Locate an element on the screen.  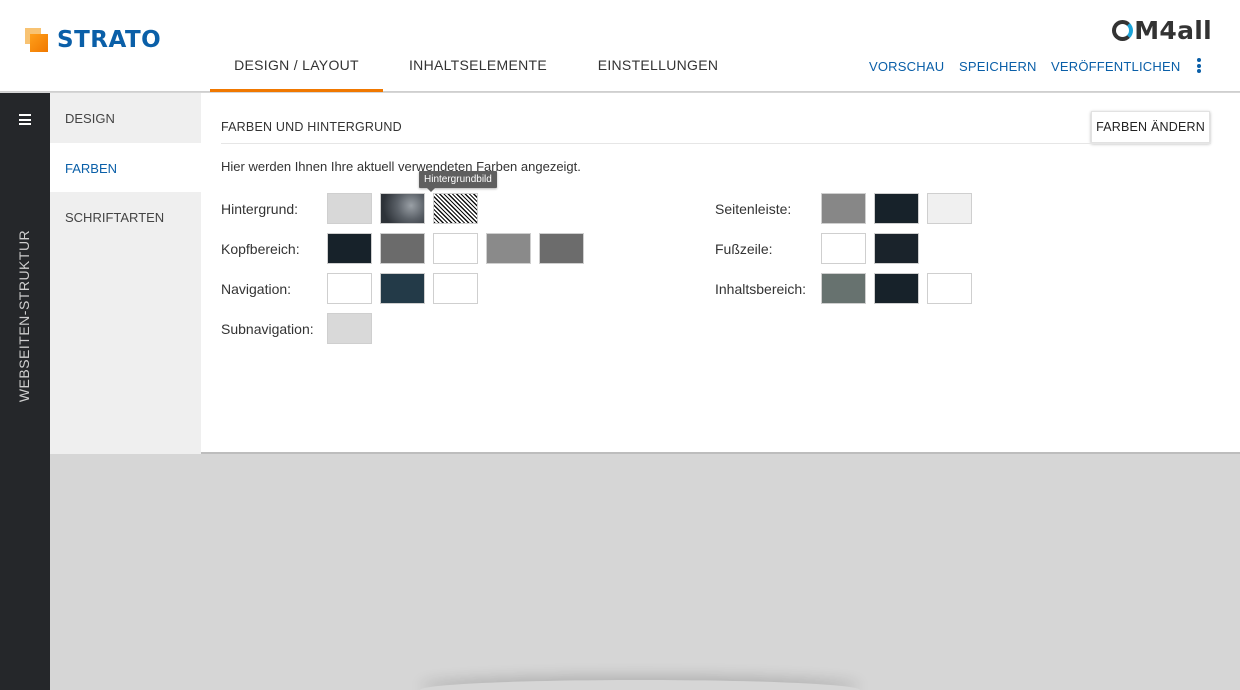
save-button: SPEICHERN is located at coordinates (998, 66).